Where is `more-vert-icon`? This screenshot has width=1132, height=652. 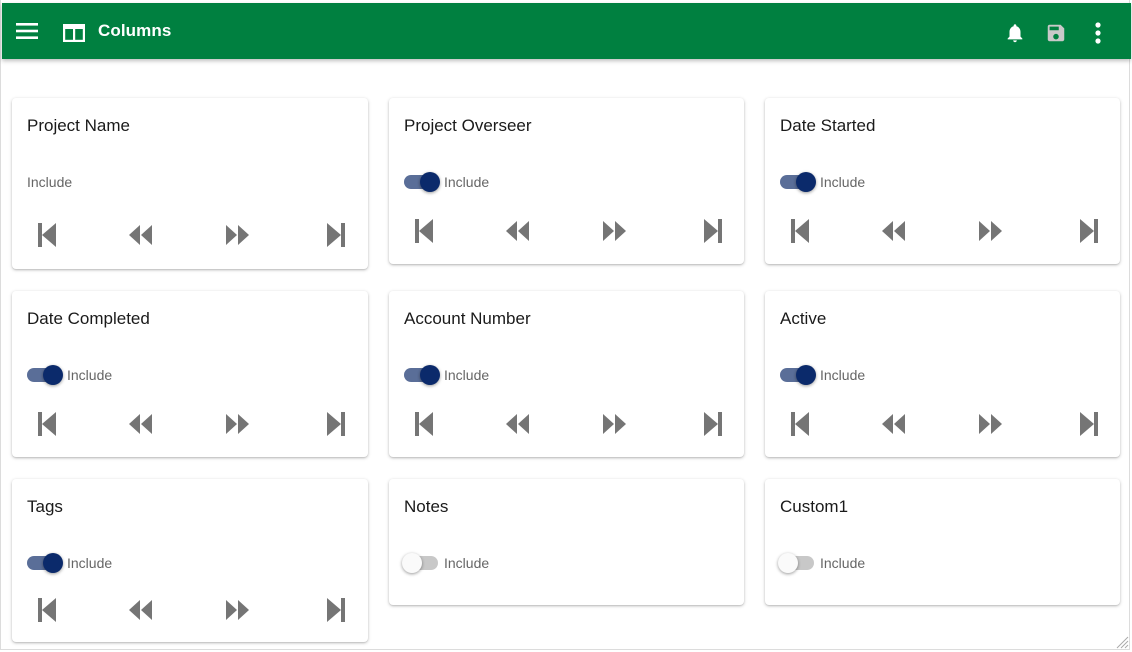
more-vert-icon is located at coordinates (1098, 33).